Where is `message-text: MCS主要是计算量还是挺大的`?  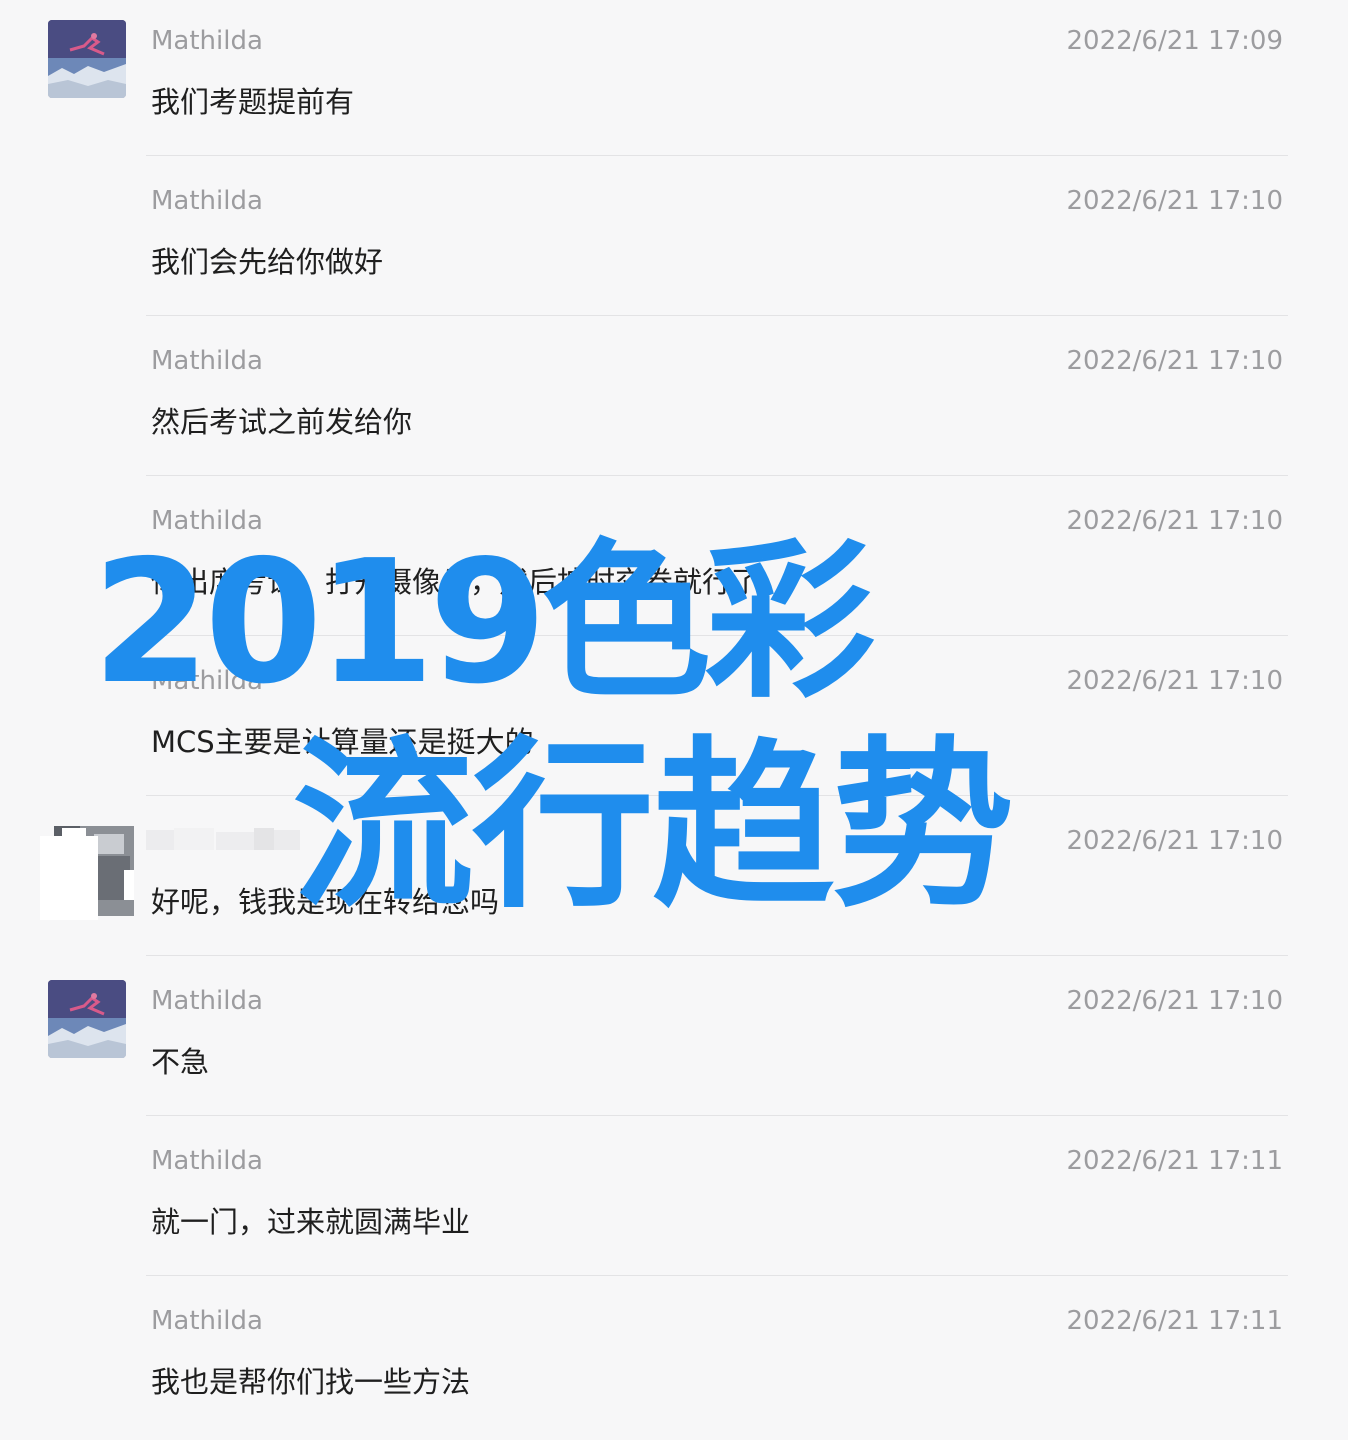 message-text: MCS主要是计算量还是挺大的 is located at coordinates (342, 742).